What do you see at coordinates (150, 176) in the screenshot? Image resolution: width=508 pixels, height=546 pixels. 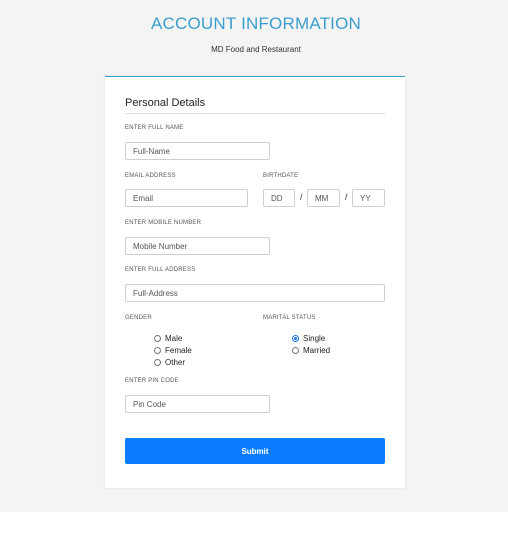 I see `email-label: EMAIL ADDRESS` at bounding box center [150, 176].